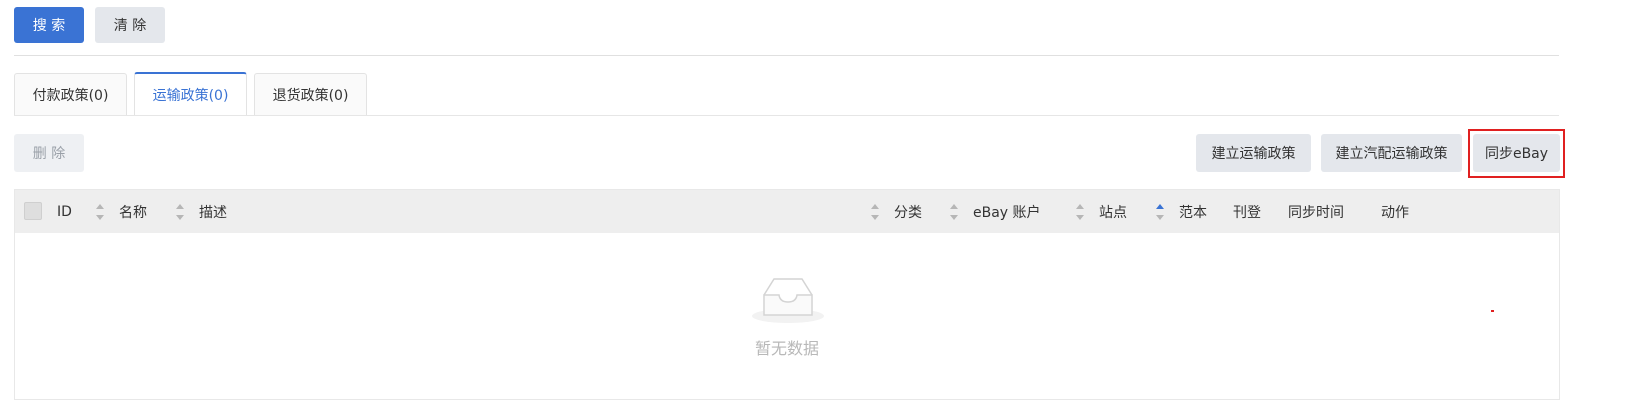 The height and width of the screenshot is (420, 1625). I want to click on create-motor-shipping-policy-button: 建立汽配运输政策, so click(1391, 153).